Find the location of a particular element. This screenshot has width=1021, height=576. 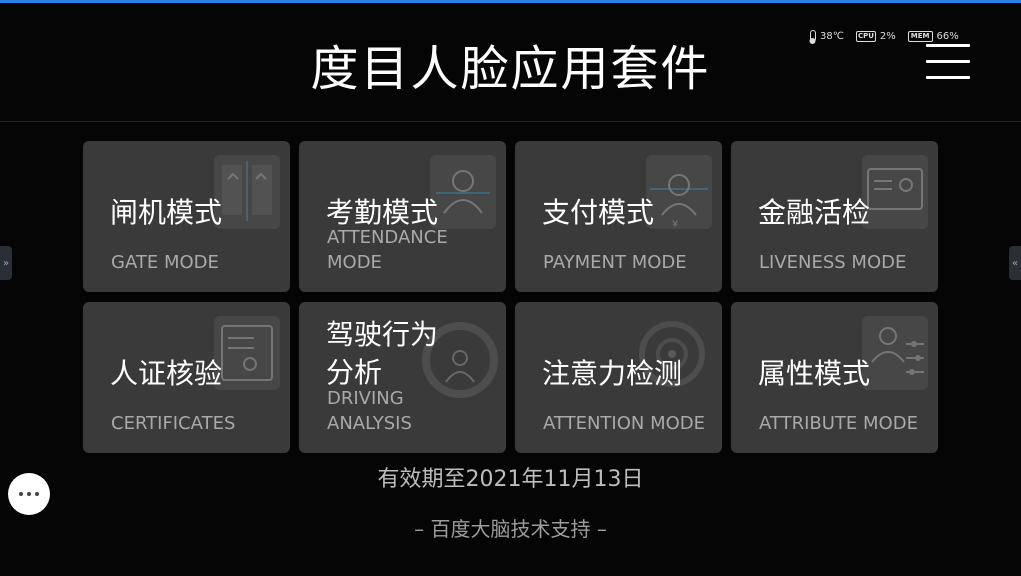

expiry-text: 有效期至2021年11月13日 is located at coordinates (510, 479).